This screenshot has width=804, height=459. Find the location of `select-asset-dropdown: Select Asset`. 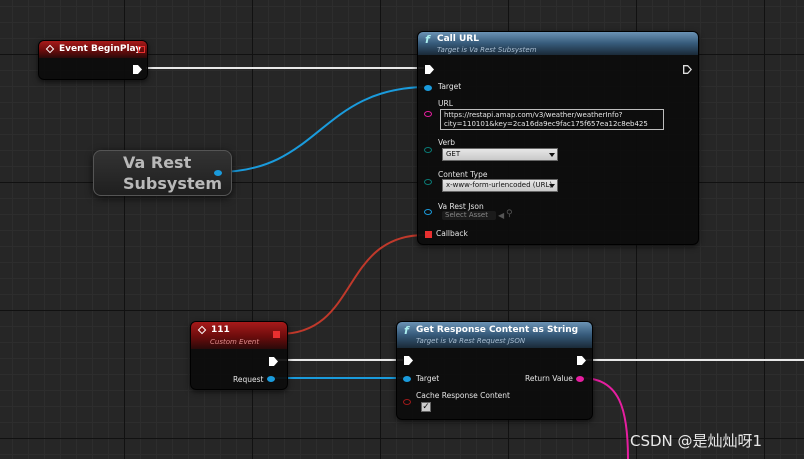

select-asset-dropdown: Select Asset is located at coordinates (469, 215).